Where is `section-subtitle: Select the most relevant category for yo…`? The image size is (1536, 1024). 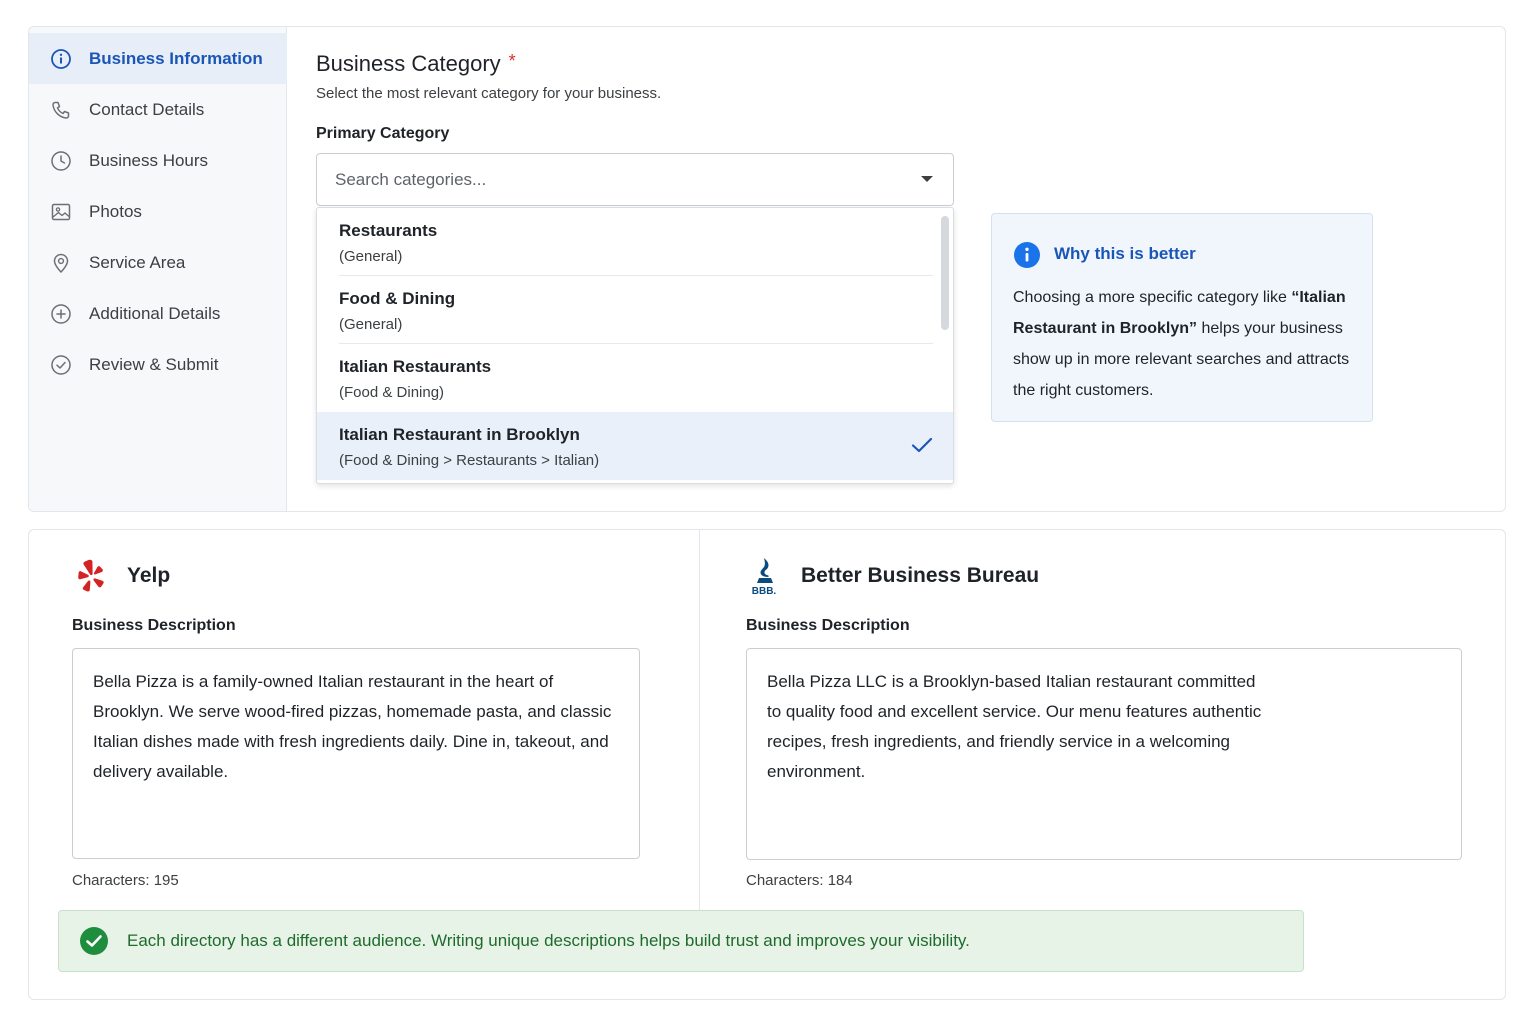 section-subtitle: Select the most relevant category for yo… is located at coordinates (489, 93).